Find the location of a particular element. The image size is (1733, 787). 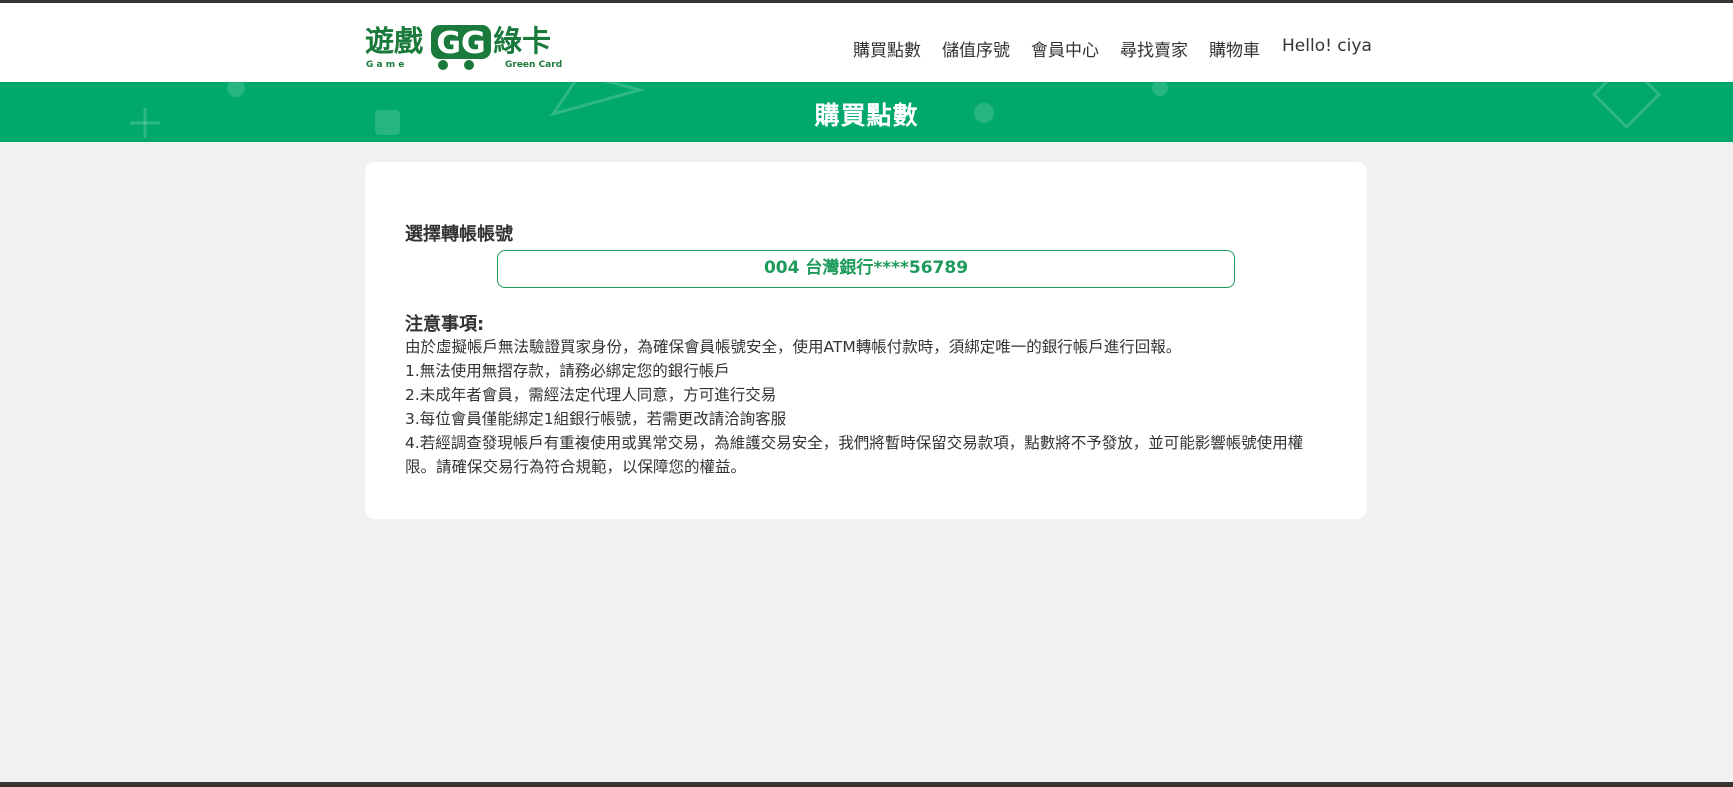

page-title: 購買點數 is located at coordinates (866, 115).